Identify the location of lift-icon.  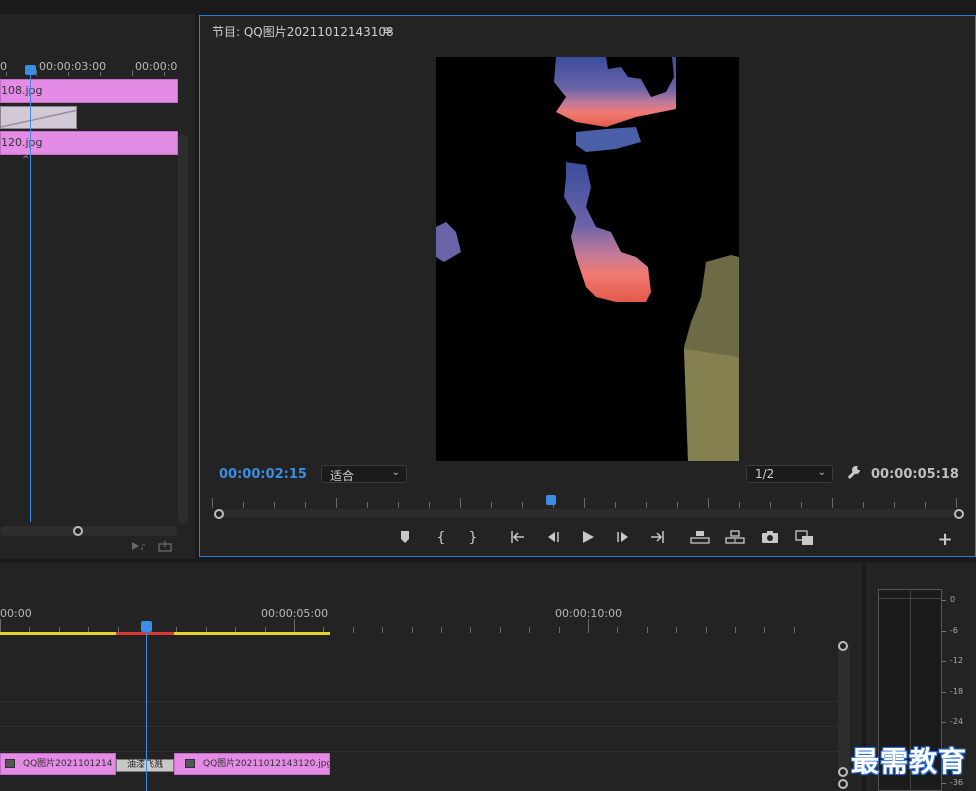
(700, 538).